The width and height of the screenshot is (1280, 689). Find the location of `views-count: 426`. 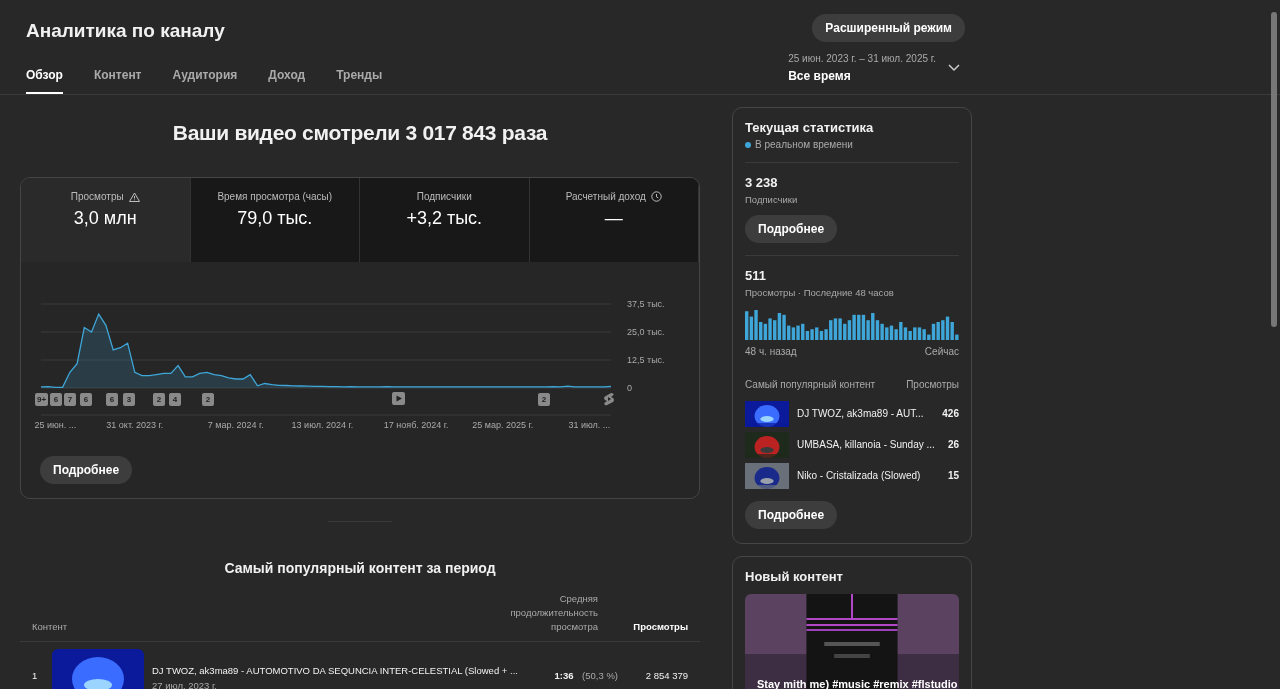

views-count: 426 is located at coordinates (950, 413).